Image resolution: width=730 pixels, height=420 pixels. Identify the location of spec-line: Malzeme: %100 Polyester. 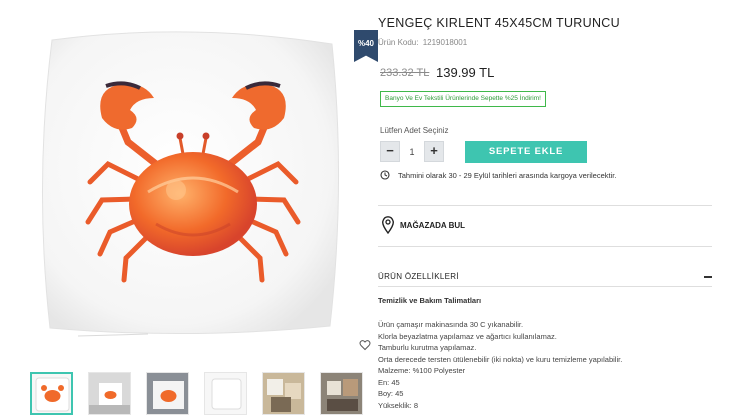
(422, 370).